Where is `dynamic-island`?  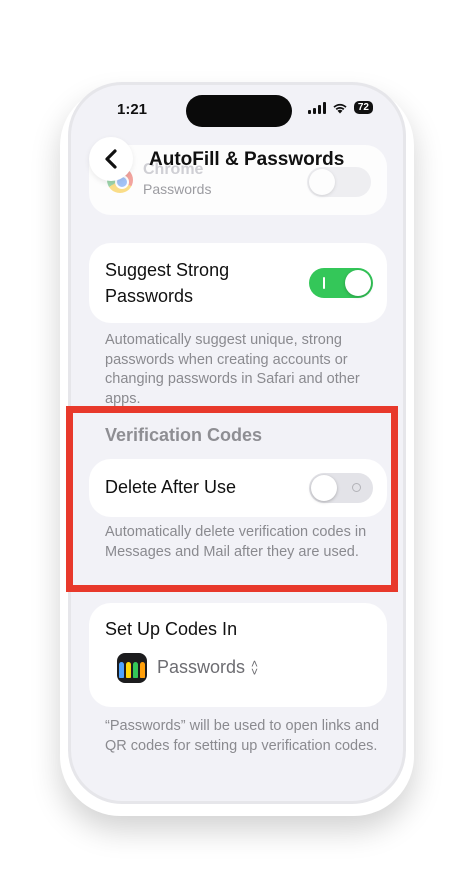
dynamic-island is located at coordinates (239, 111).